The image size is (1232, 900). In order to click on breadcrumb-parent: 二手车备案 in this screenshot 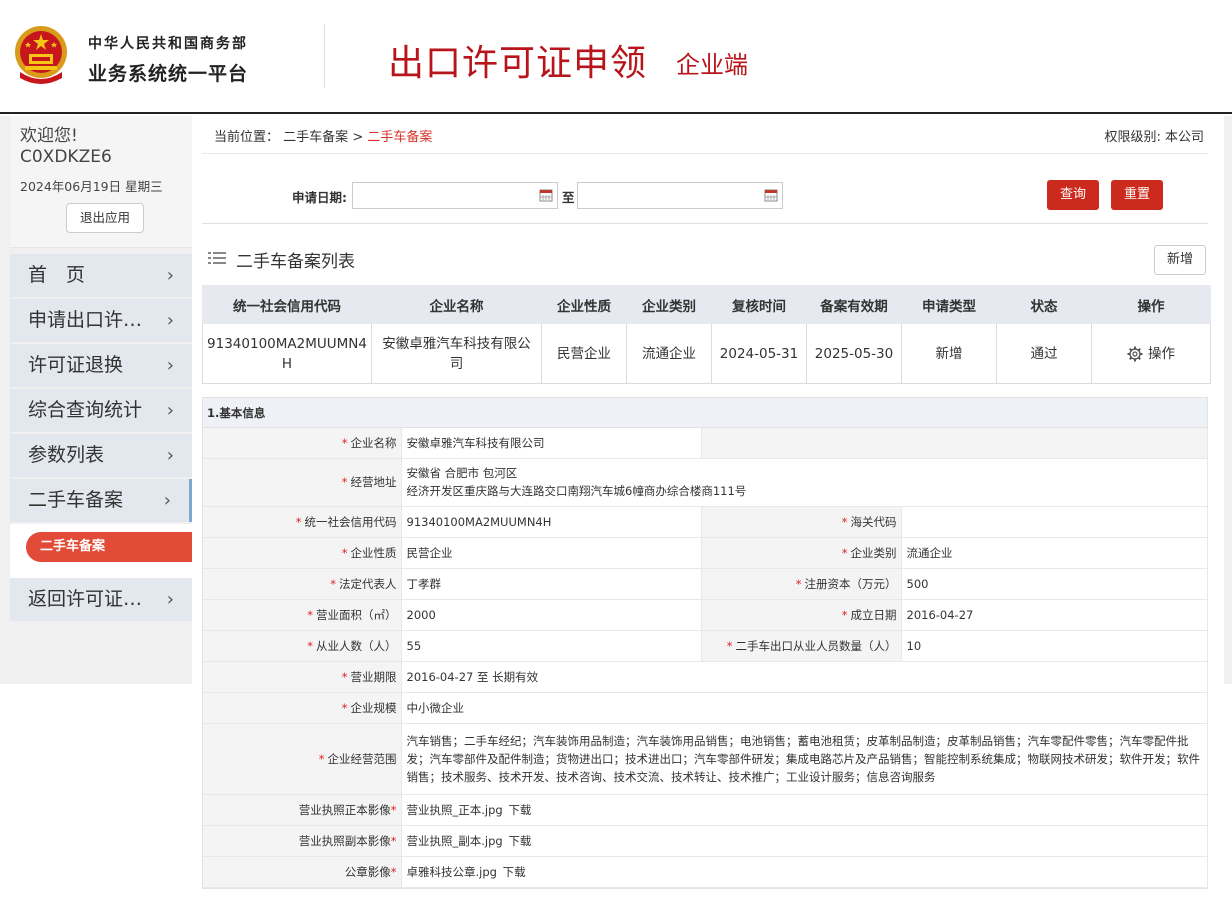, I will do `click(315, 137)`.